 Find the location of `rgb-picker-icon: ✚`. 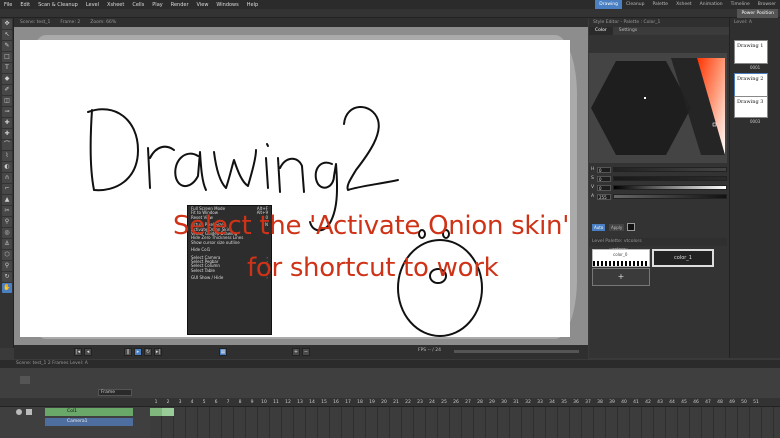

rgb-picker-icon: ✚ is located at coordinates (7, 134).